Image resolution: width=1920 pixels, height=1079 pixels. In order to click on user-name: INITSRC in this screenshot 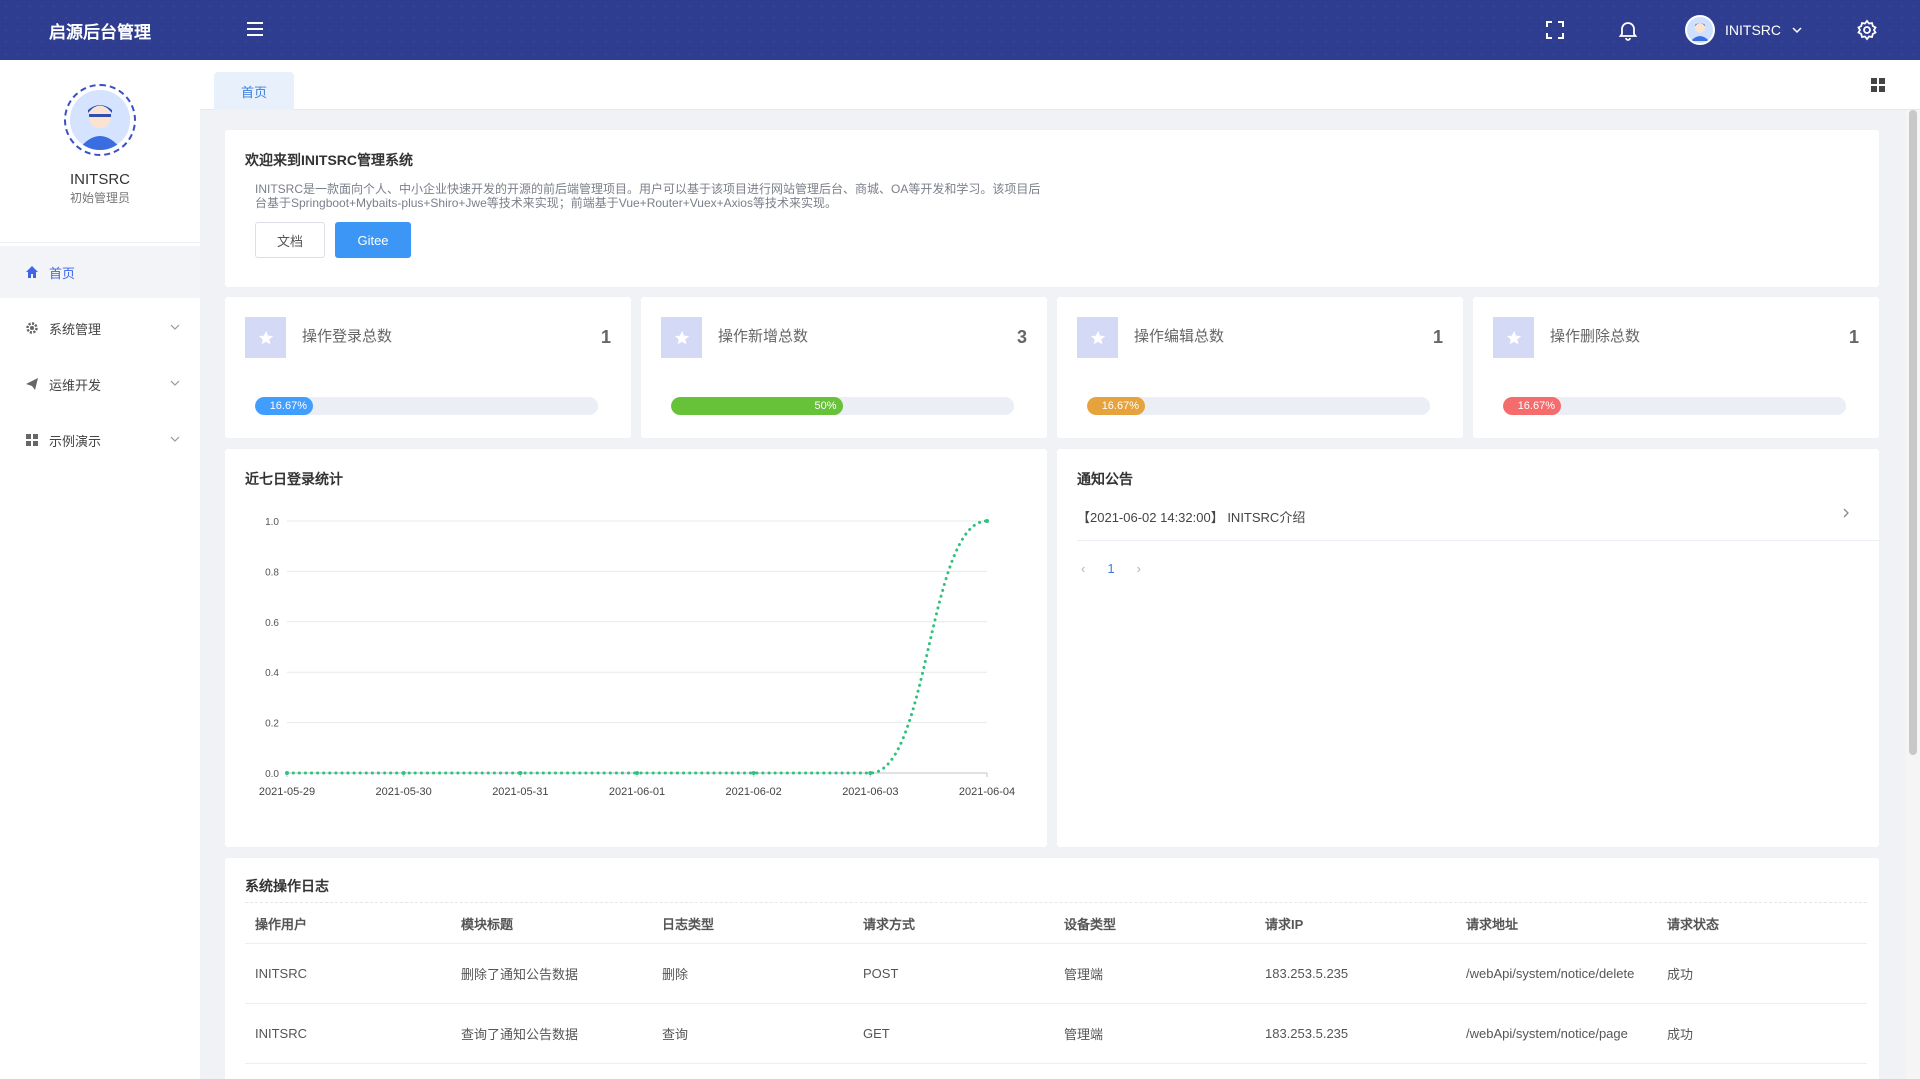, I will do `click(1753, 30)`.